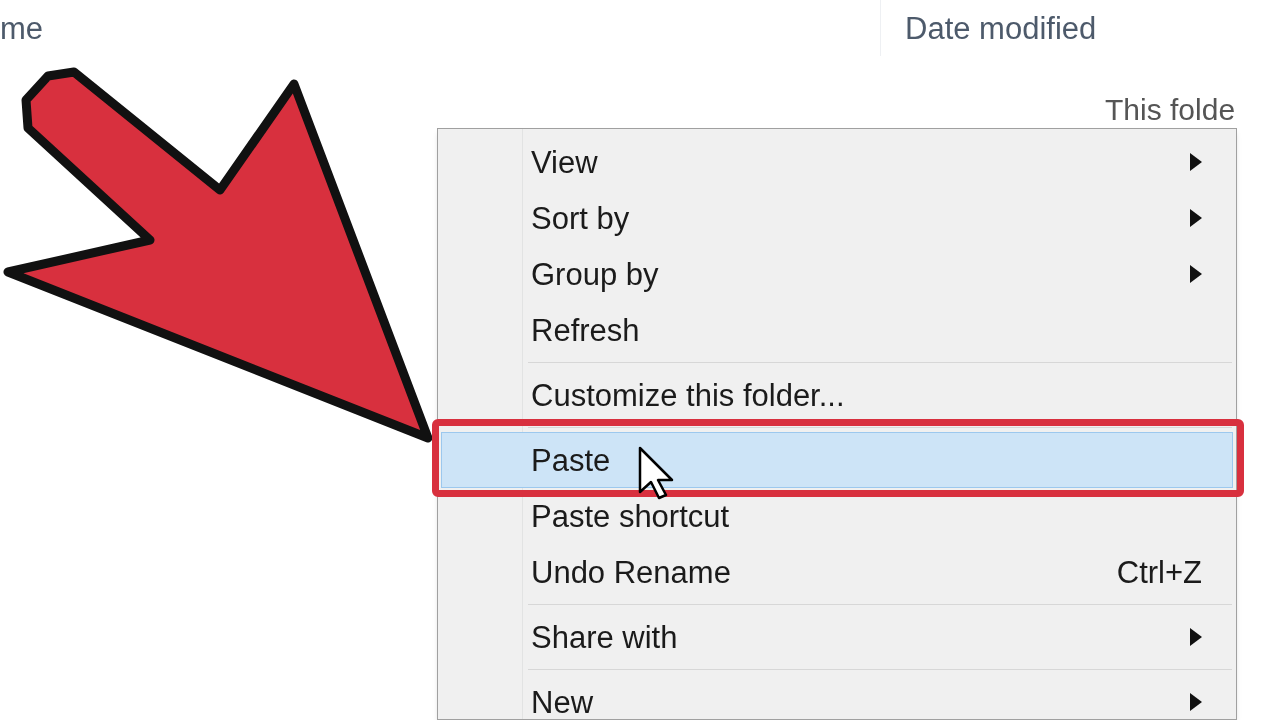 This screenshot has width=1280, height=720. Describe the element at coordinates (837, 274) in the screenshot. I see `menu-item: Group by` at that location.